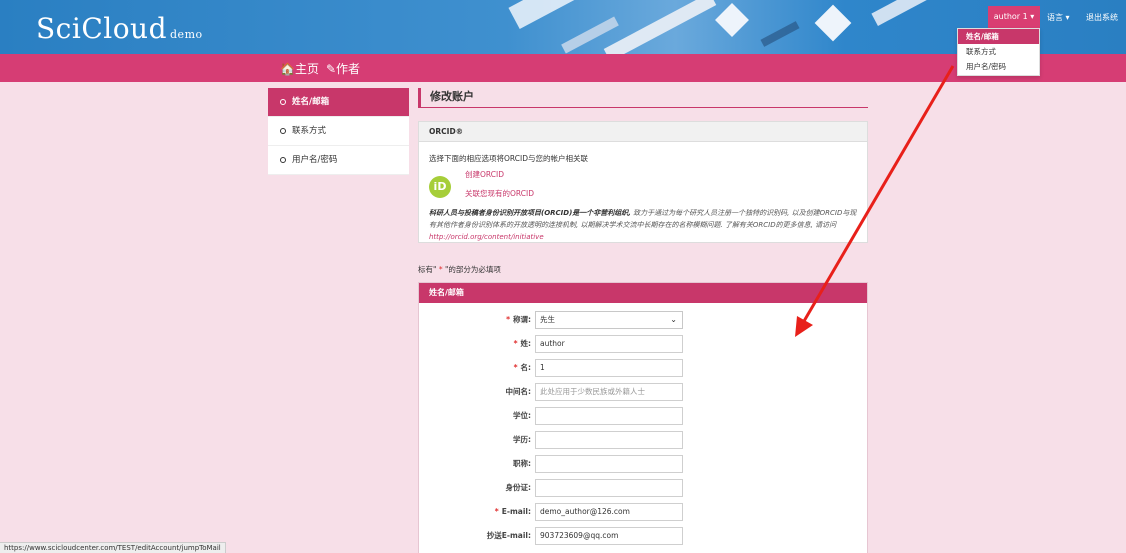 Image resolution: width=1126 pixels, height=553 pixels. What do you see at coordinates (522, 439) in the screenshot?
I see `field-label-text: 学历:` at bounding box center [522, 439].